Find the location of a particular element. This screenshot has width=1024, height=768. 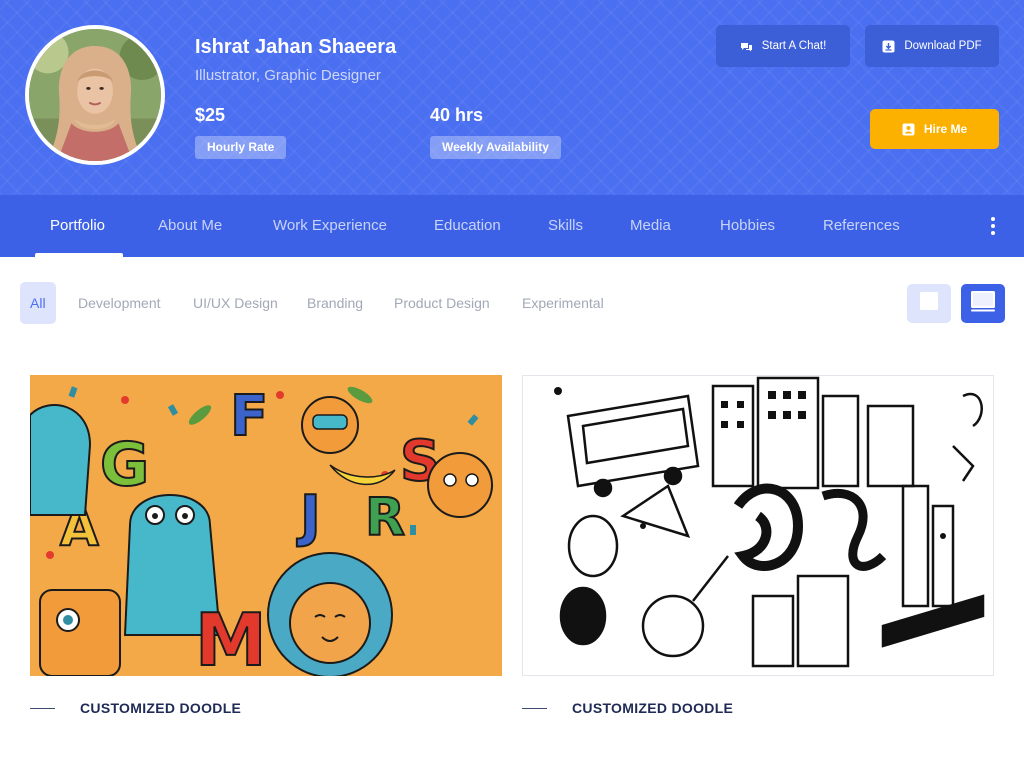

tab-education: Education is located at coordinates (467, 226).